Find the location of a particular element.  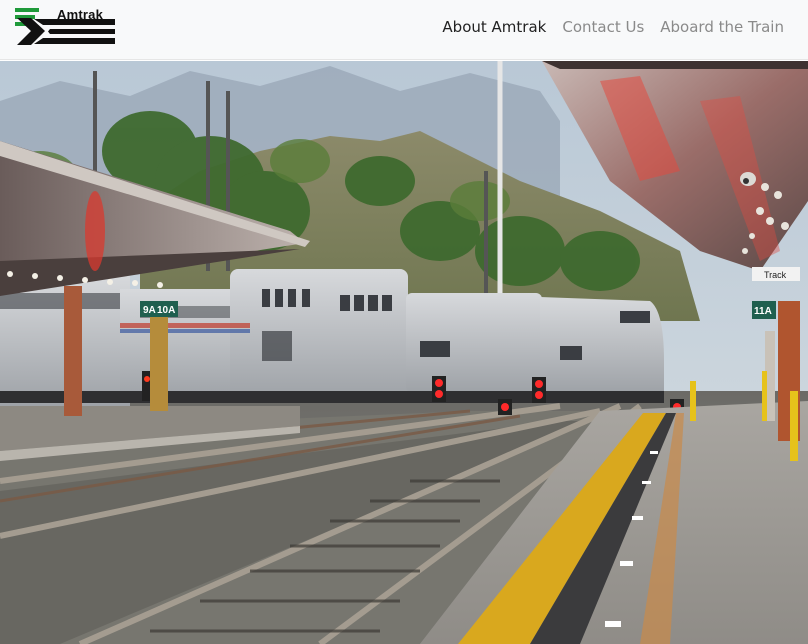

nav-menu: About Amtrak Contact Us Aboard the Train is located at coordinates (613, 27).